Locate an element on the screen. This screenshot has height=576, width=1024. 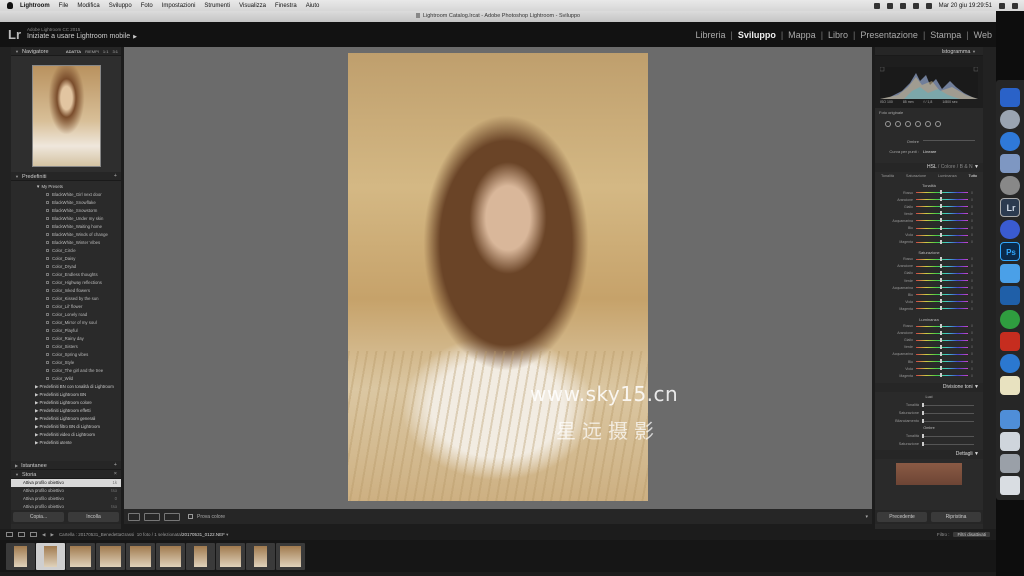
reset-button: Ripristina is located at coordinates (956, 517).